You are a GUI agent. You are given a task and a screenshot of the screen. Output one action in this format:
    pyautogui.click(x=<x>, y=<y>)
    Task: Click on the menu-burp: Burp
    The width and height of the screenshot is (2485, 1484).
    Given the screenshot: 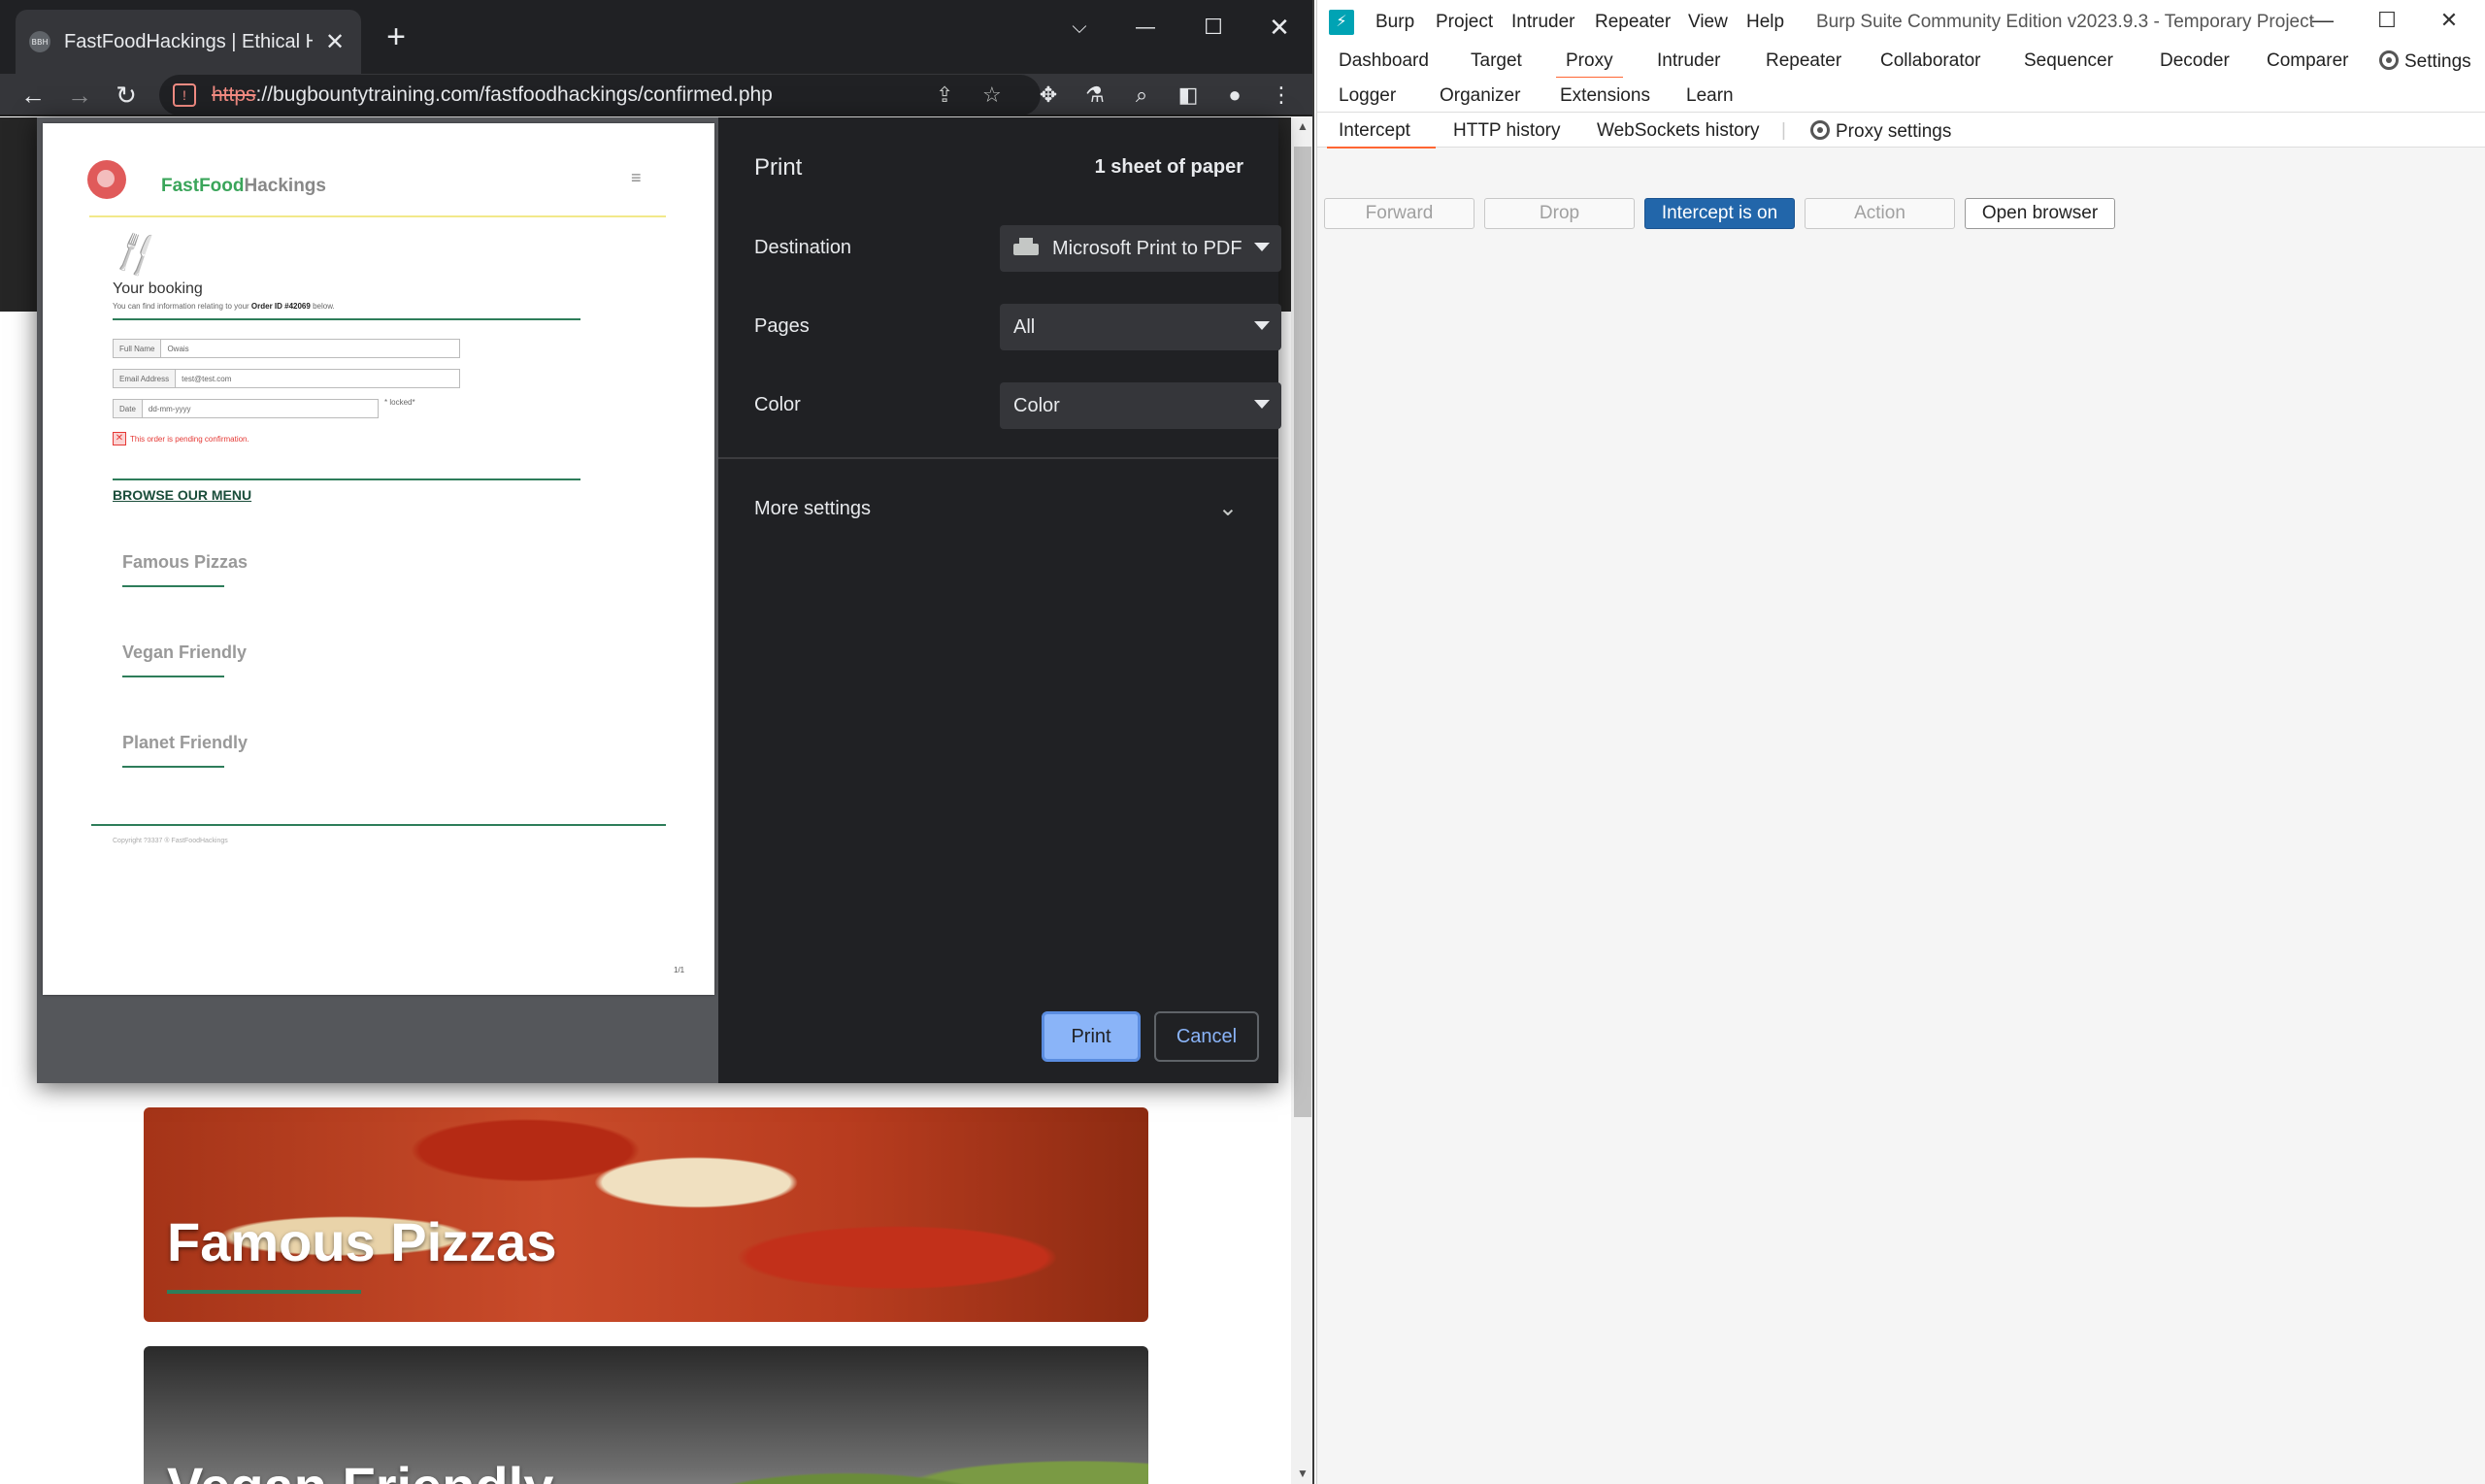 What is the action you would take?
    pyautogui.click(x=1394, y=22)
    